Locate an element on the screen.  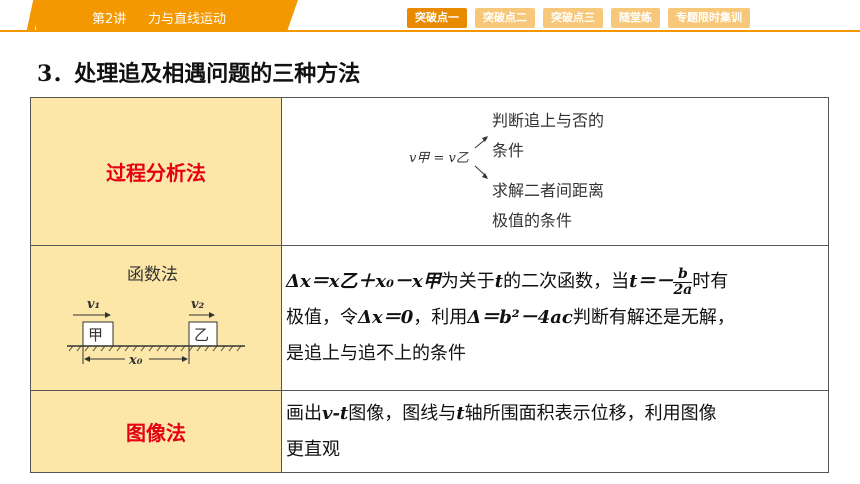
process-method-label: 过程分析法 is located at coordinates (156, 173).